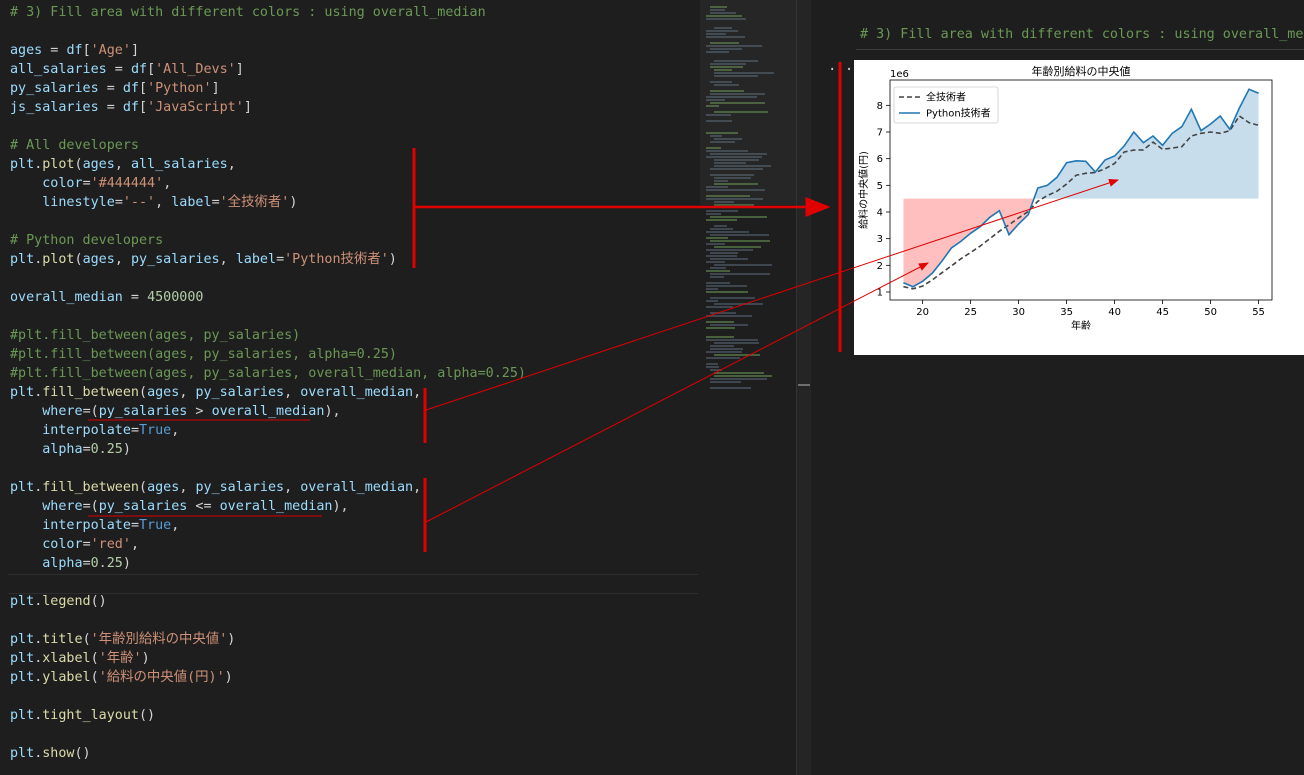  I want to click on code-token: interpolate, so click(86, 525).